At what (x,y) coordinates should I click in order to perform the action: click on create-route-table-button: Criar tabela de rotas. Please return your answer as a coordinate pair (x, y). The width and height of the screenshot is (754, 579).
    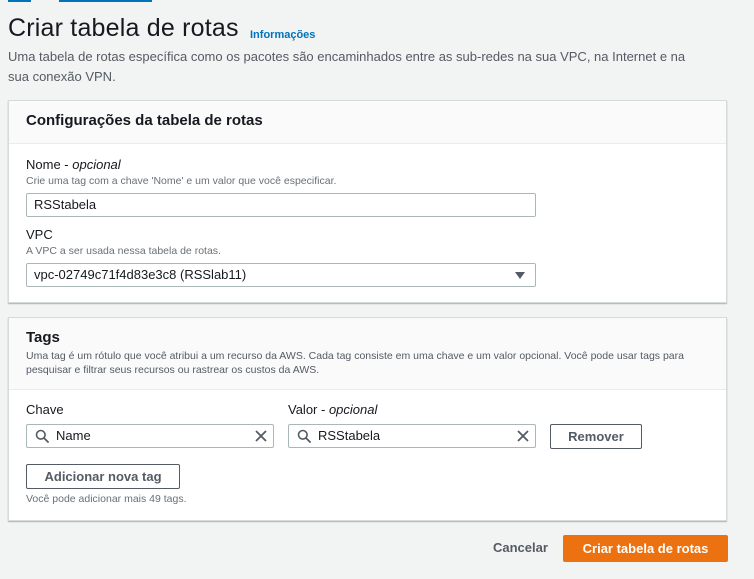
    Looking at the image, I should click on (645, 548).